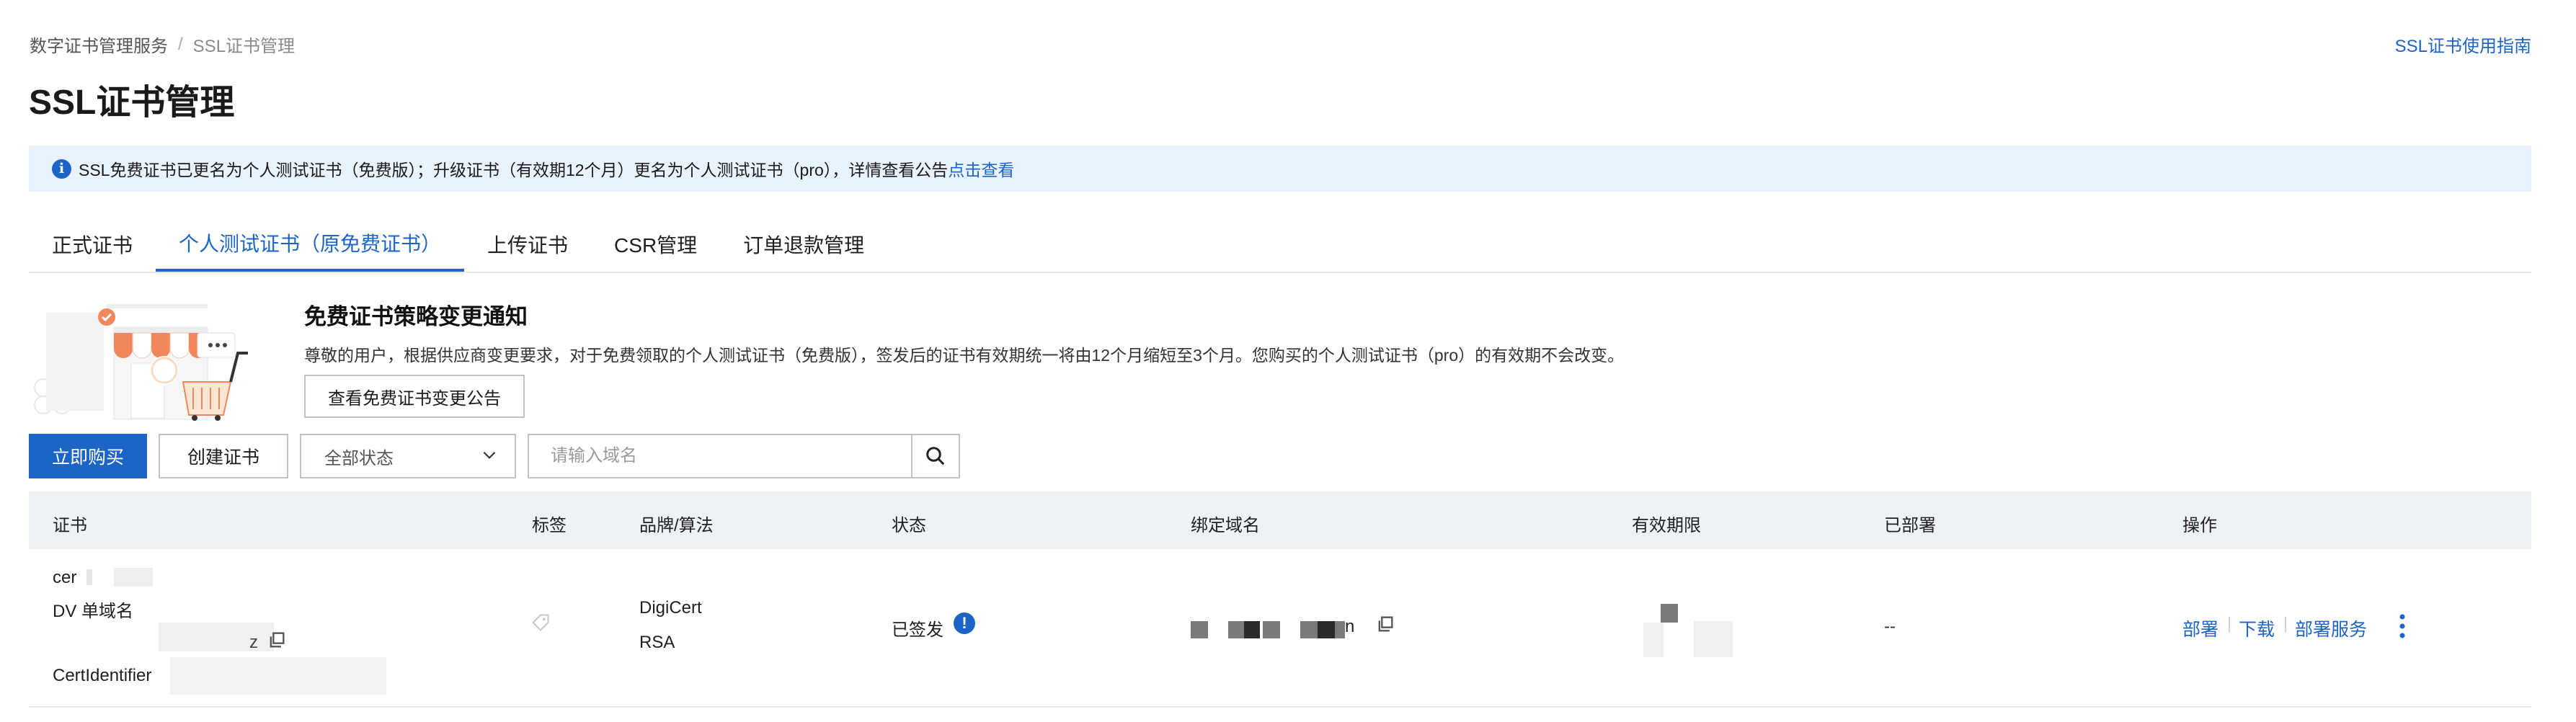  Describe the element at coordinates (70, 526) in the screenshot. I see `column-header-cert: 证书` at that location.